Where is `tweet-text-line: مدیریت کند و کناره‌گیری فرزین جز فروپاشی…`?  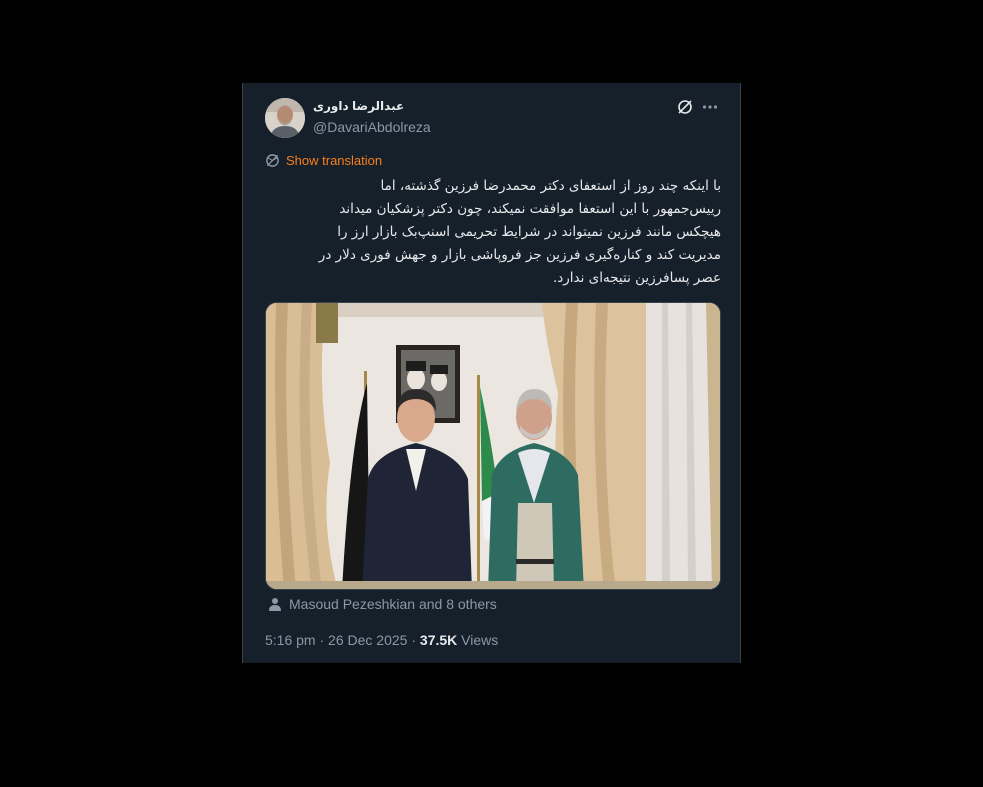
tweet-text-line: مدیریت کند و کناره‌گیری فرزین جز فروپاشی… is located at coordinates (519, 255).